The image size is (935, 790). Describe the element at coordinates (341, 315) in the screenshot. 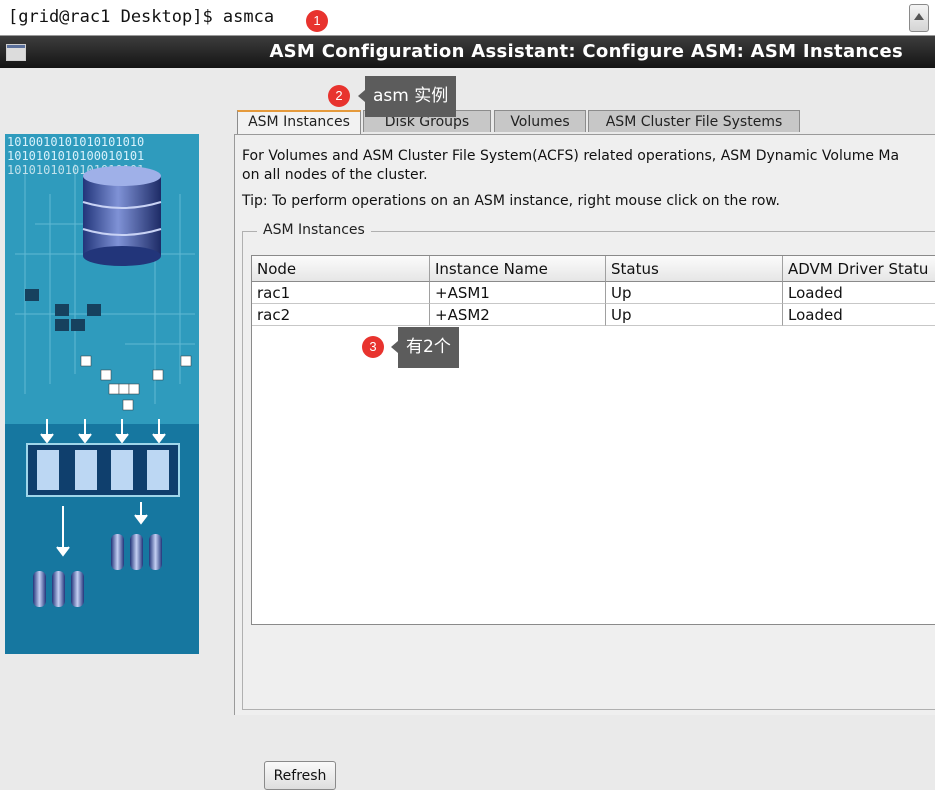

I see `cell-node: rac2` at that location.